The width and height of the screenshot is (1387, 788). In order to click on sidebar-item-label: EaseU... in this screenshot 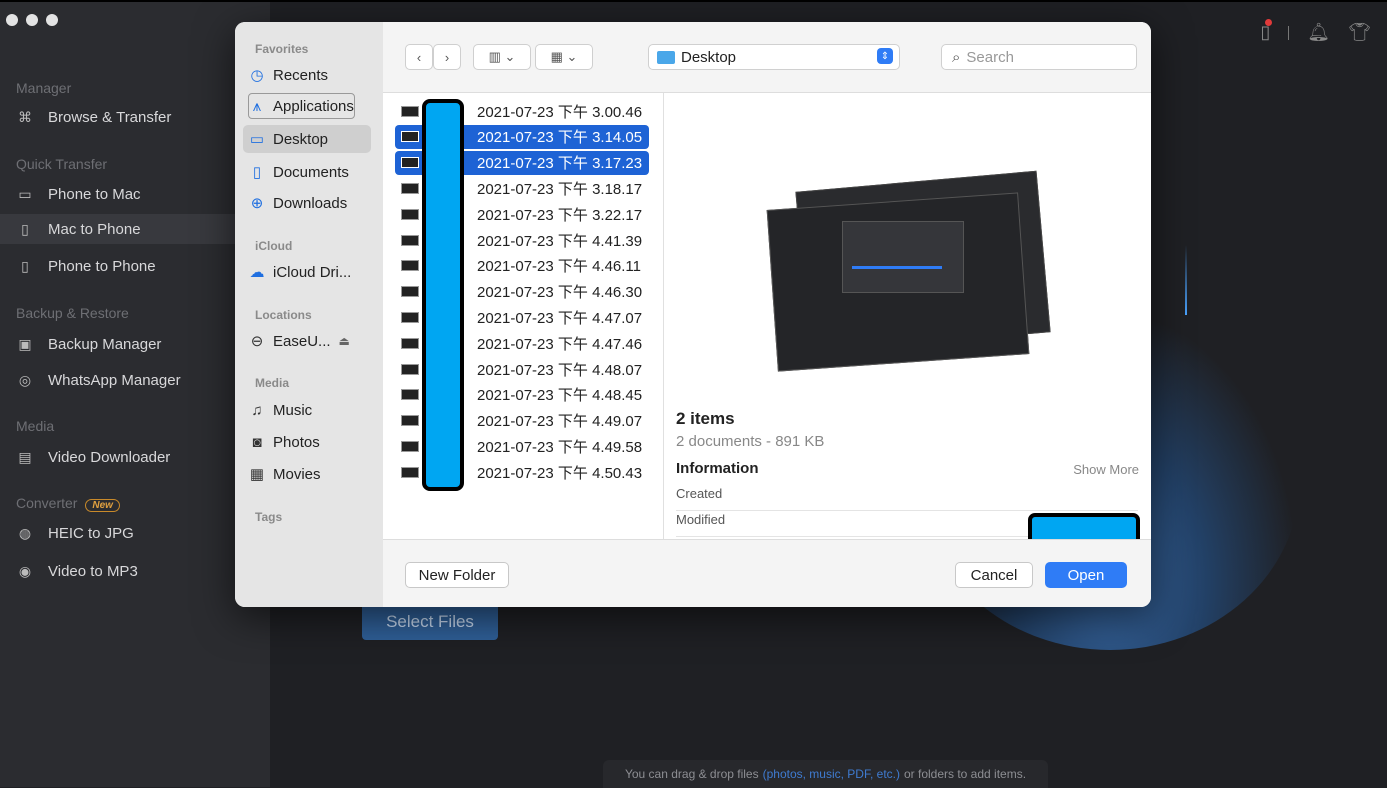, I will do `click(302, 341)`.